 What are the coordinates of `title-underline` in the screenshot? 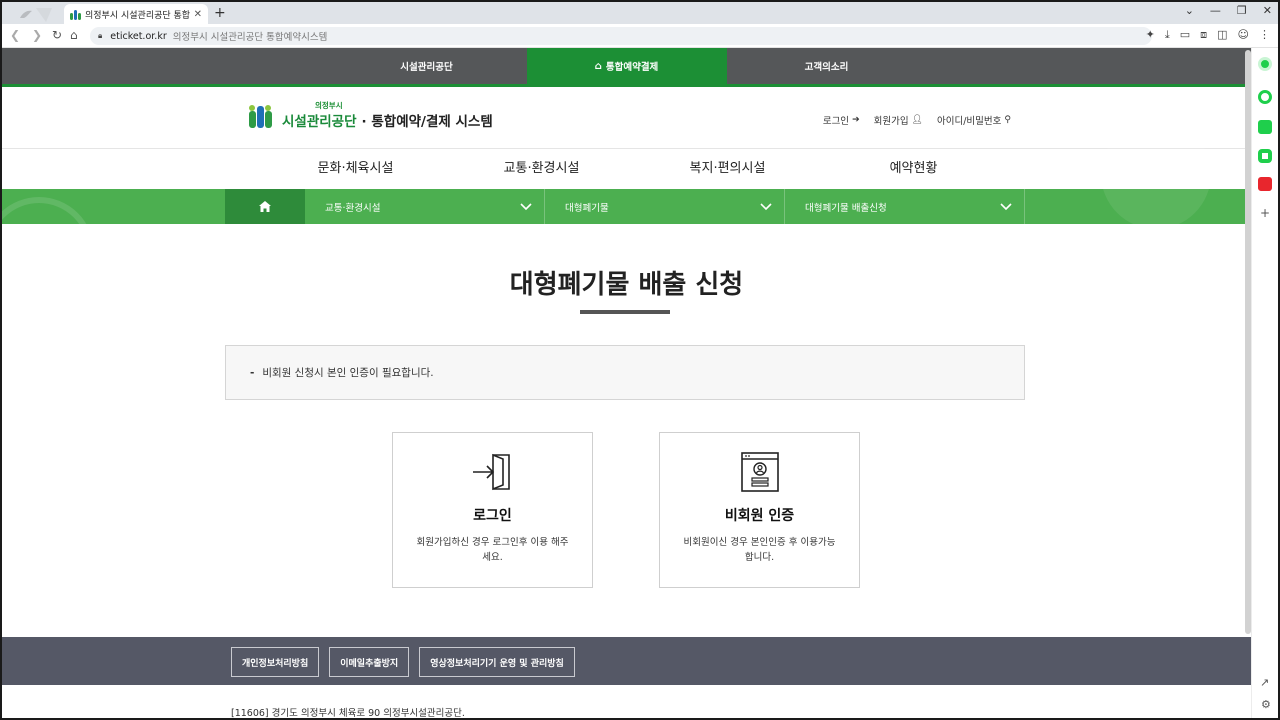 It's located at (625, 312).